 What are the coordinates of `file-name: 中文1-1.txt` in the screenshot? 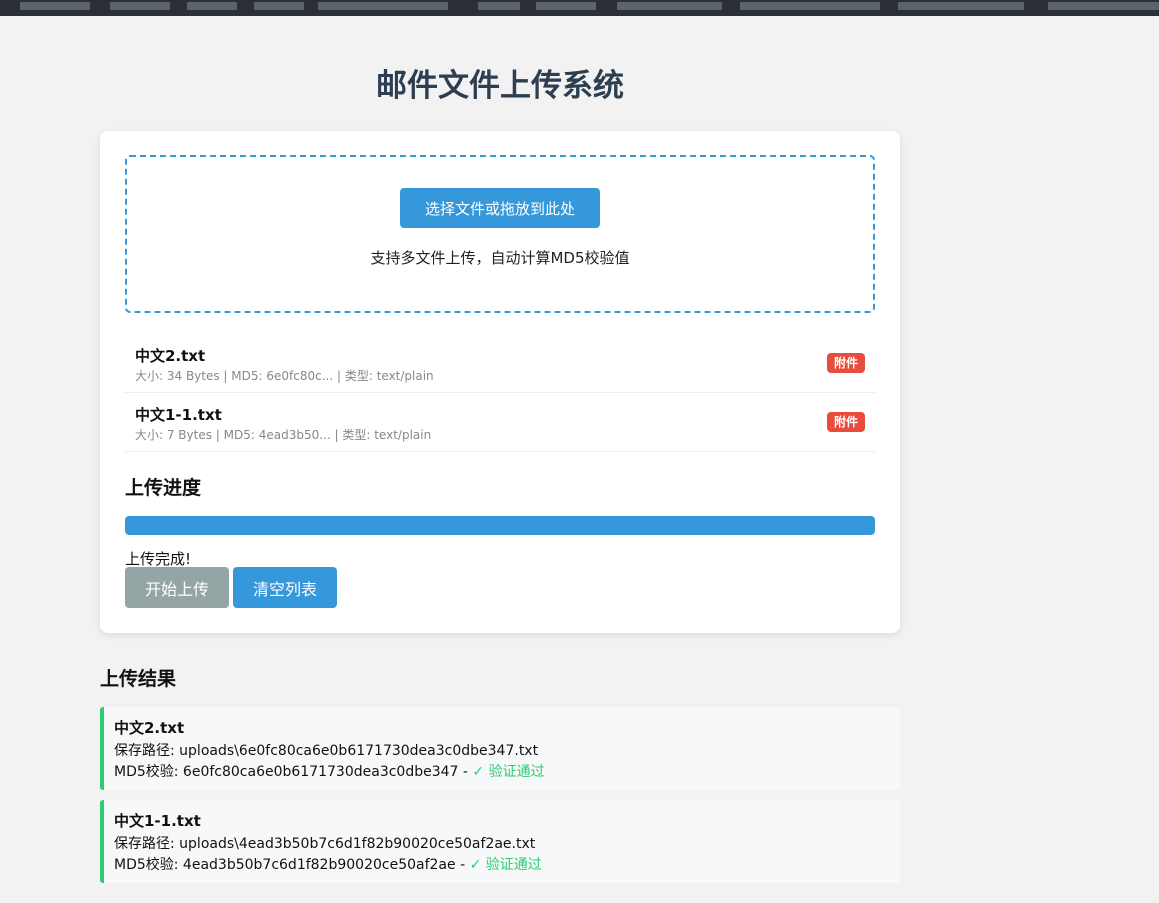 It's located at (178, 415).